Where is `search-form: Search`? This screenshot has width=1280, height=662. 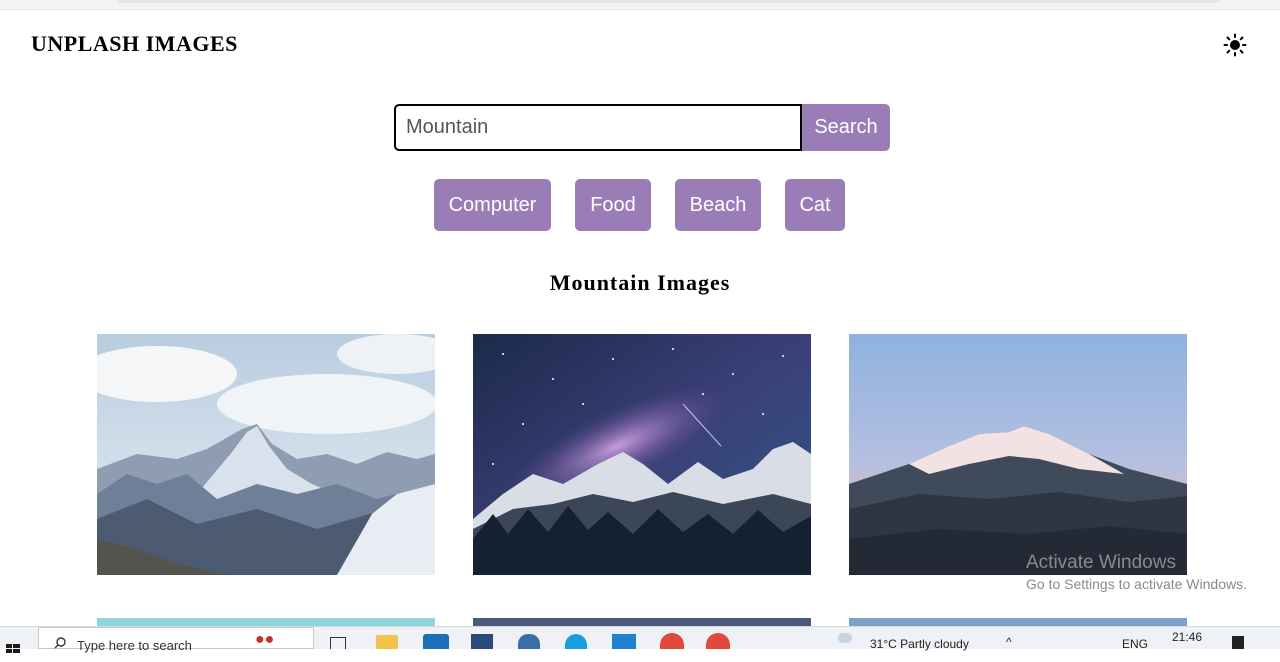
search-form: Search is located at coordinates (642, 127).